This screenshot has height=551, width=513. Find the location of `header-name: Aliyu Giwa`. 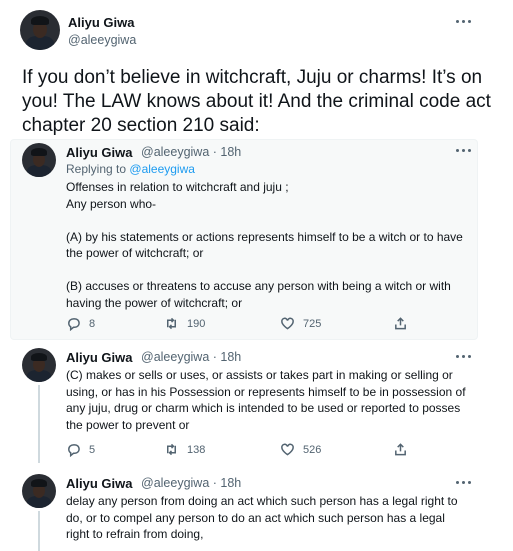

header-name: Aliyu Giwa is located at coordinates (101, 22).